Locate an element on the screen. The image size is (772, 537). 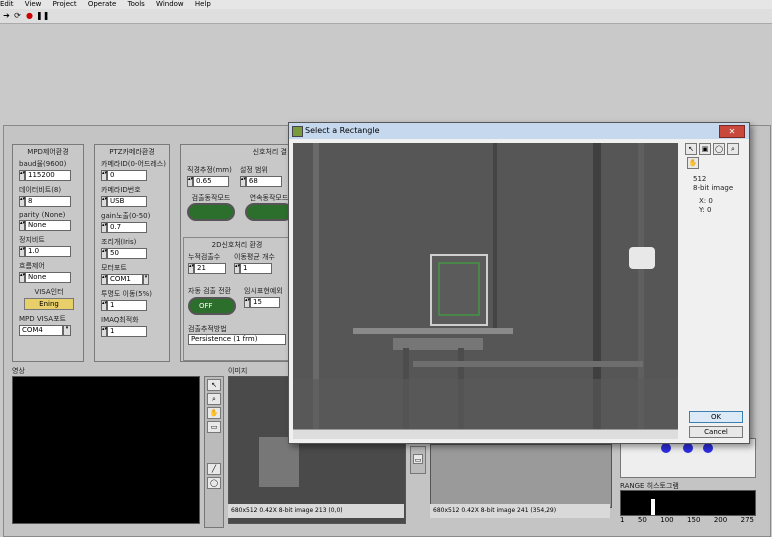
image-tool-palette-2: ▭ is located at coordinates (418, 460).